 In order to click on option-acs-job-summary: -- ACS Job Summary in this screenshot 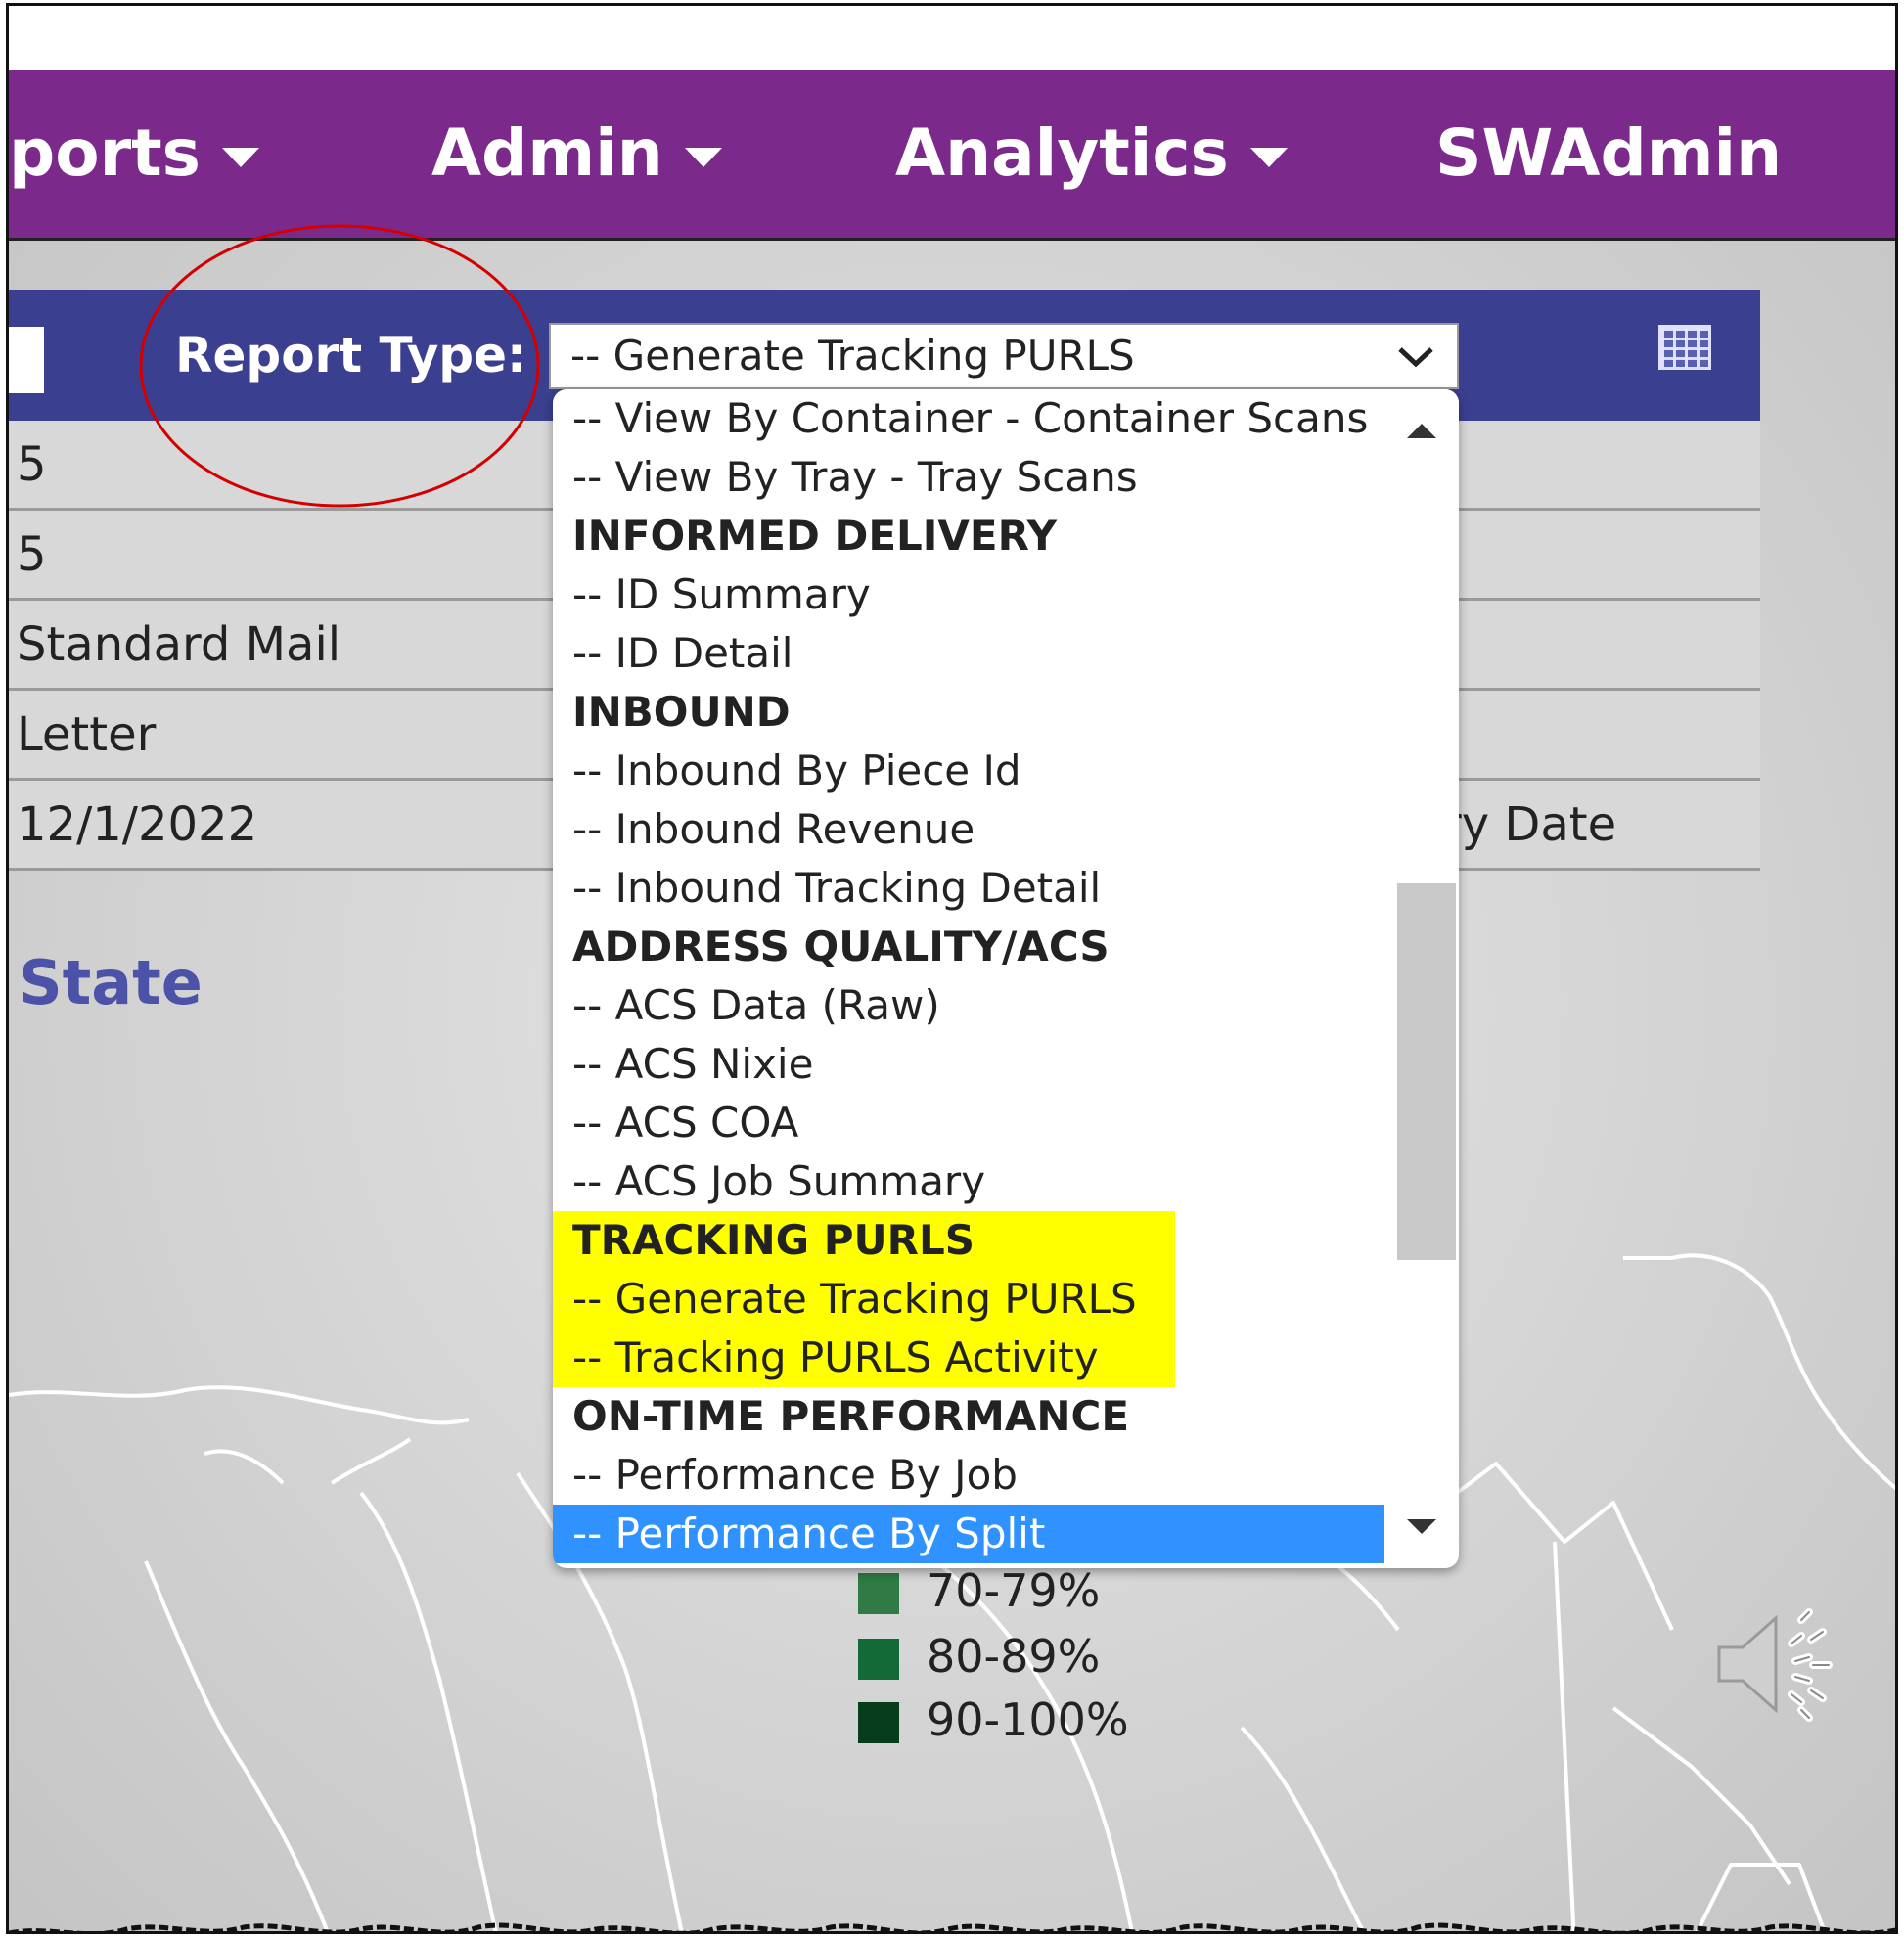, I will do `click(968, 1181)`.